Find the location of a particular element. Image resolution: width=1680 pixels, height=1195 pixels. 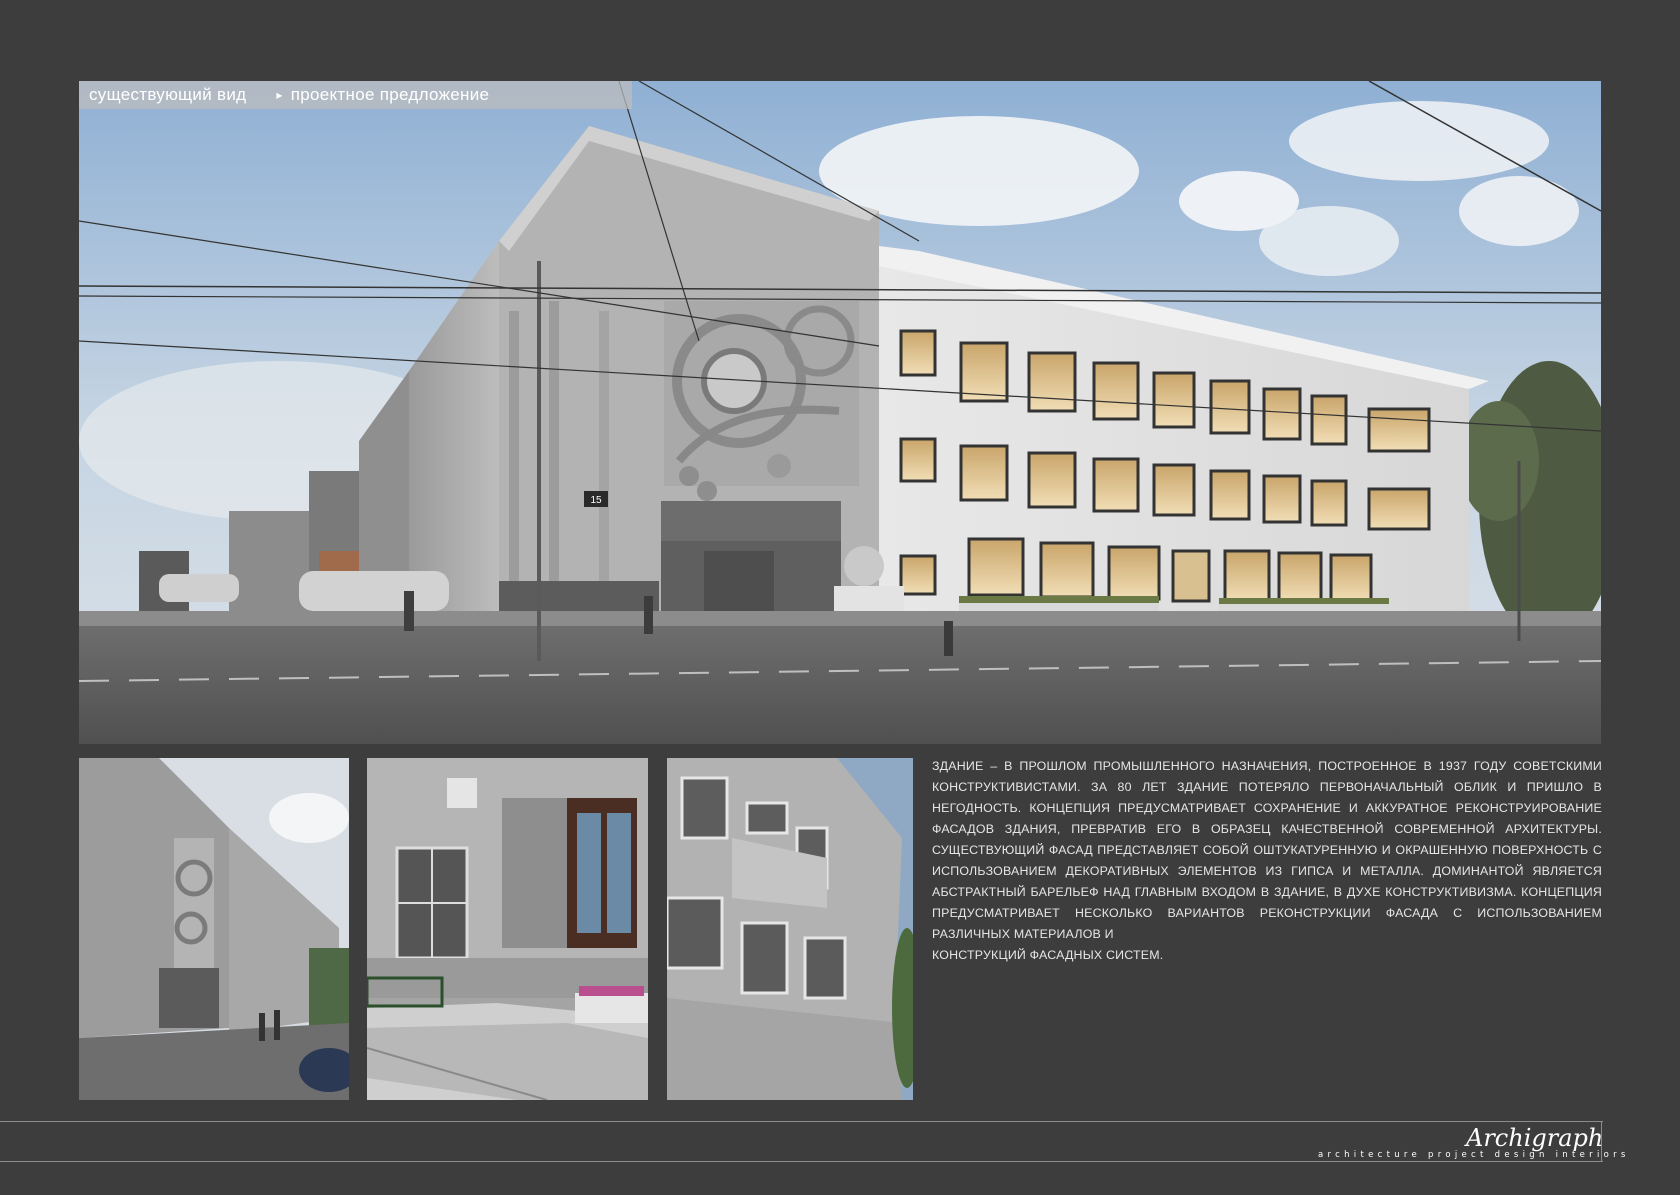

thumbnail-2-illustration is located at coordinates (507, 929).